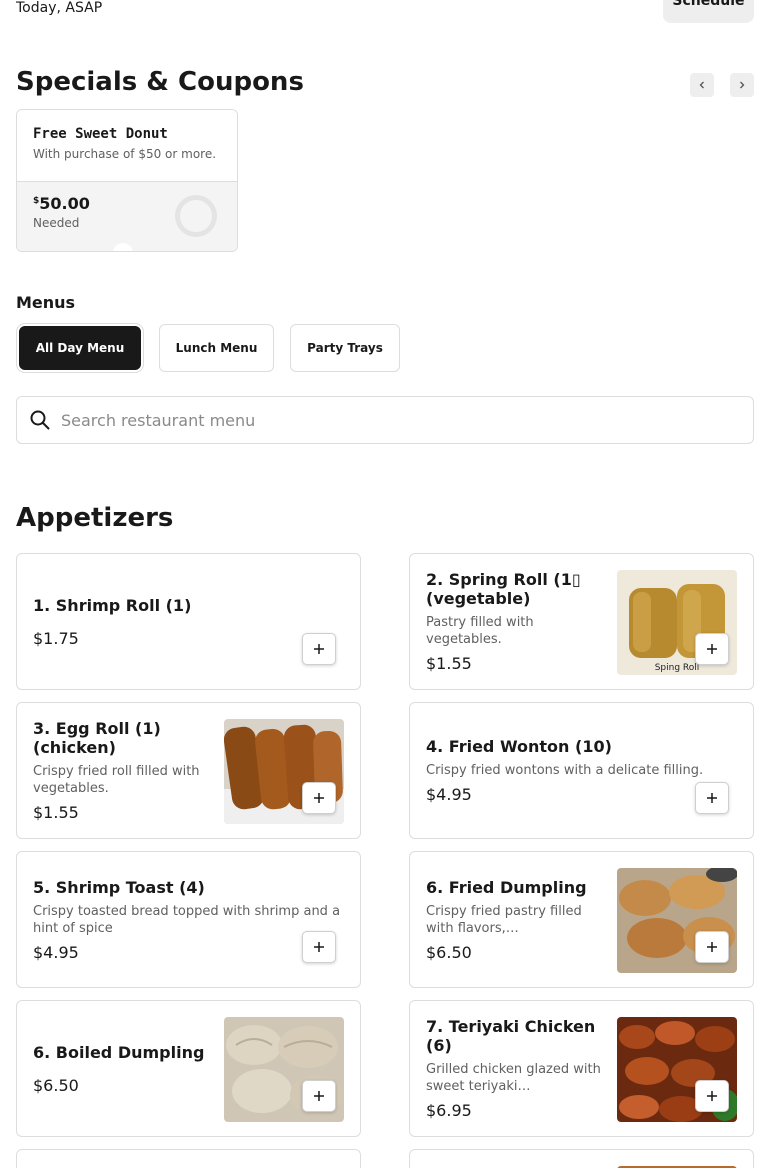  I want to click on menu-search-bar, so click(385, 420).